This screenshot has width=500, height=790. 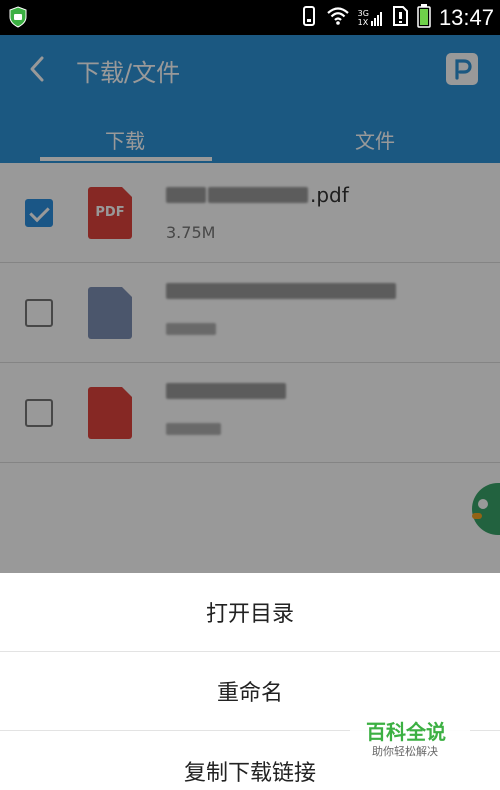 What do you see at coordinates (250, 612) in the screenshot?
I see `open-directory-option: 打开目录` at bounding box center [250, 612].